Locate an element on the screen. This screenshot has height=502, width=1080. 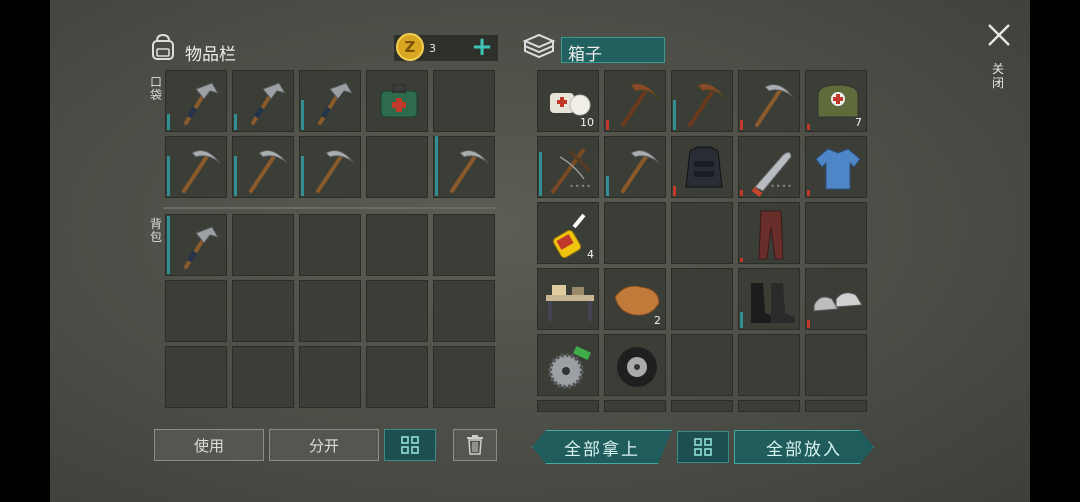
slot: 4 is located at coordinates (568, 233).